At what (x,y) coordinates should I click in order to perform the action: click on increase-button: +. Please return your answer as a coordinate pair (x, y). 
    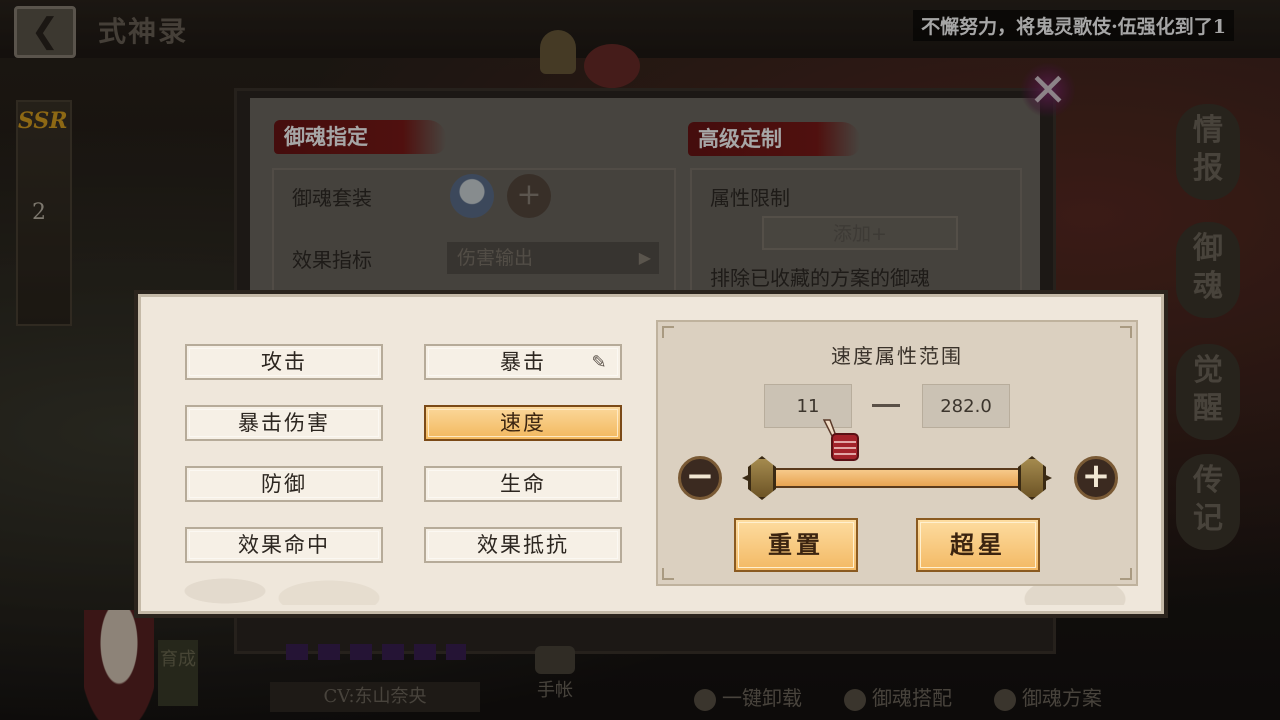
    Looking at the image, I should click on (1096, 478).